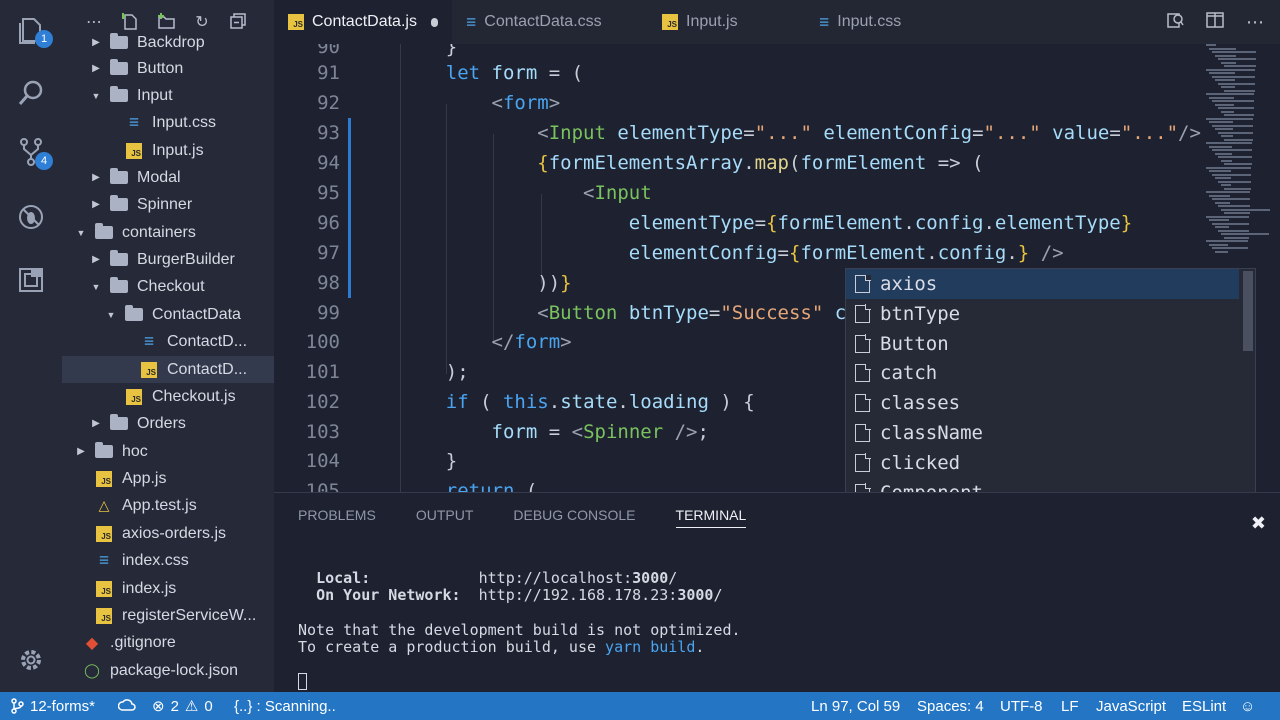 Image resolution: width=1280 pixels, height=720 pixels. Describe the element at coordinates (238, 21) in the screenshot. I see `collapse-all-icon` at that location.